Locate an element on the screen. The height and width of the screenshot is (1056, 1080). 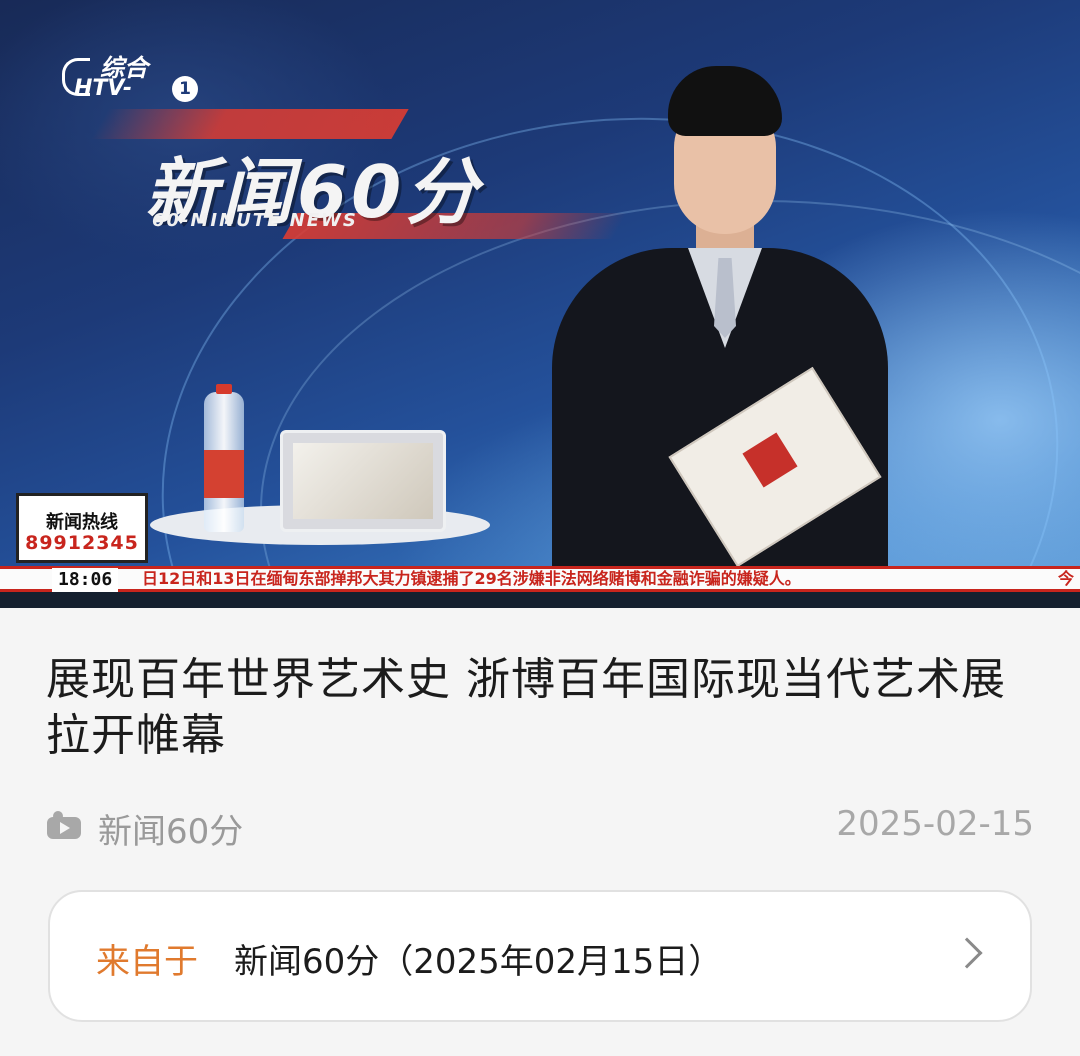
ticker-next: 今 is located at coordinates (1065, 578).